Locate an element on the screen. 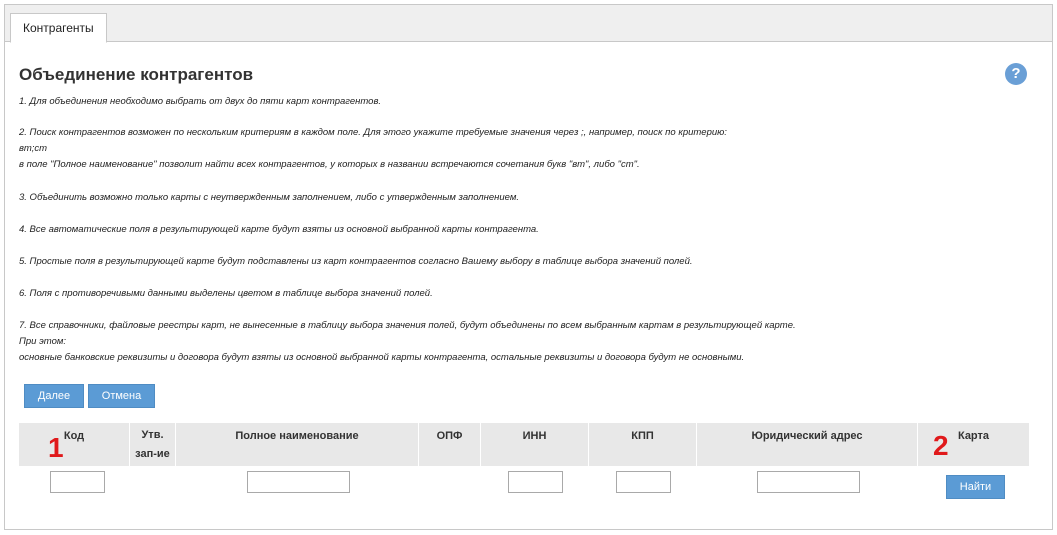  column-full-name: Полное наименование is located at coordinates (297, 444).